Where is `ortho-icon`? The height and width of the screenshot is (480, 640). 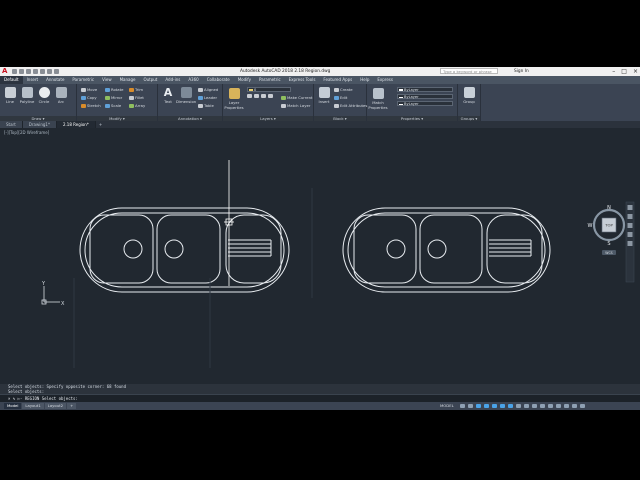
ortho-icon is located at coordinates (478, 406).